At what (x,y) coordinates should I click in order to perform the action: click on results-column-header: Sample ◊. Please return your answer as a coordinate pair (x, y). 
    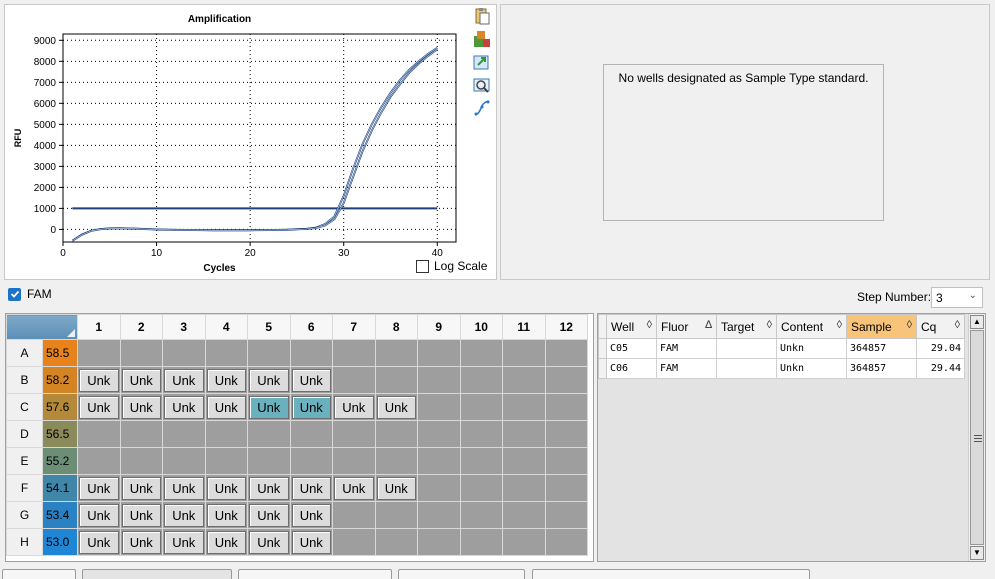
    Looking at the image, I should click on (881, 326).